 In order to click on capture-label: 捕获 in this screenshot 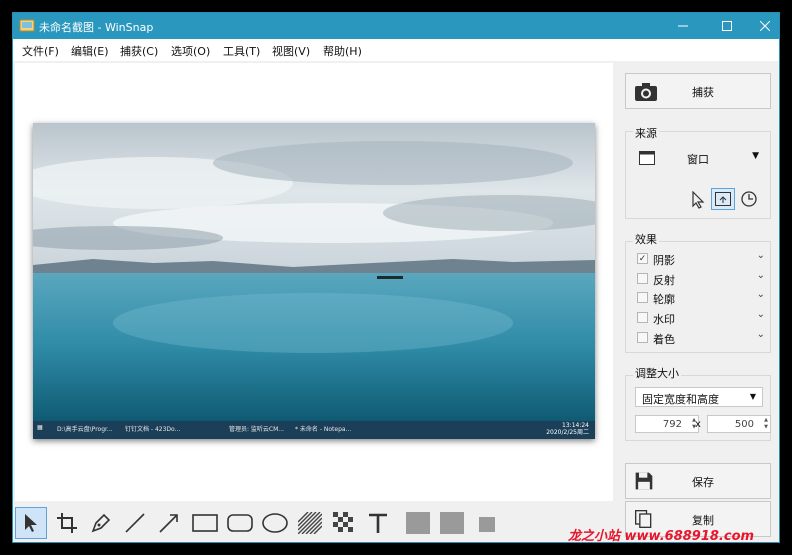, I will do `click(703, 92)`.